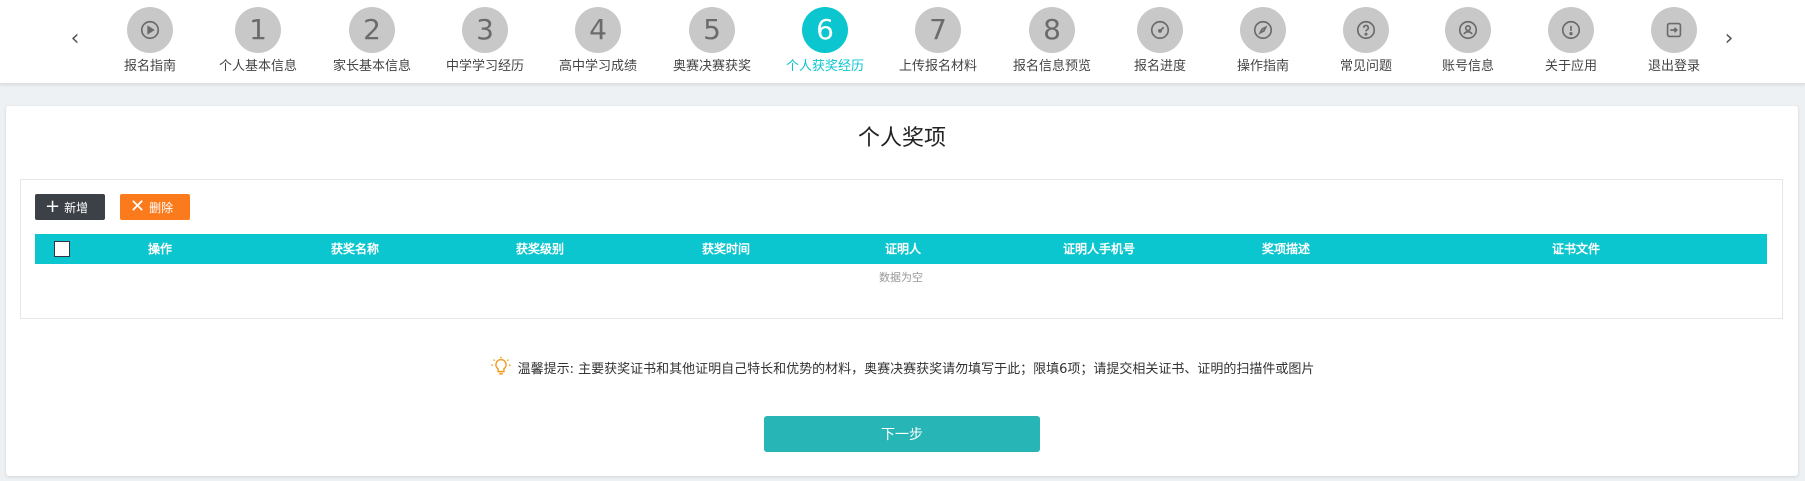 This screenshot has width=1805, height=481. Describe the element at coordinates (53, 206) in the screenshot. I see `plus-icon: +` at that location.